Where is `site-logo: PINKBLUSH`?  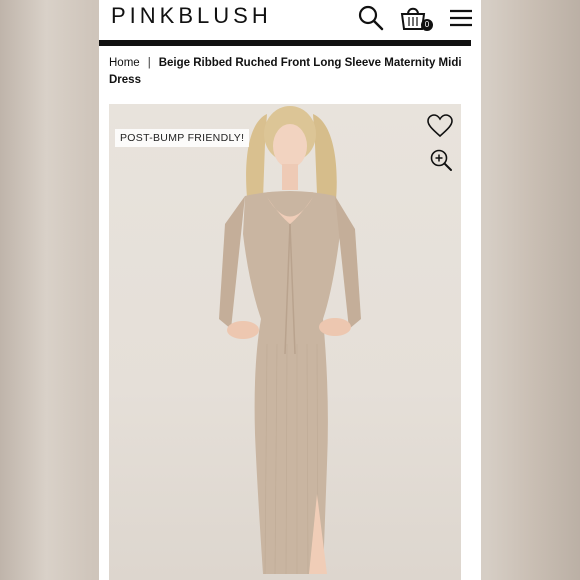
site-logo: PINKBLUSH is located at coordinates (191, 16).